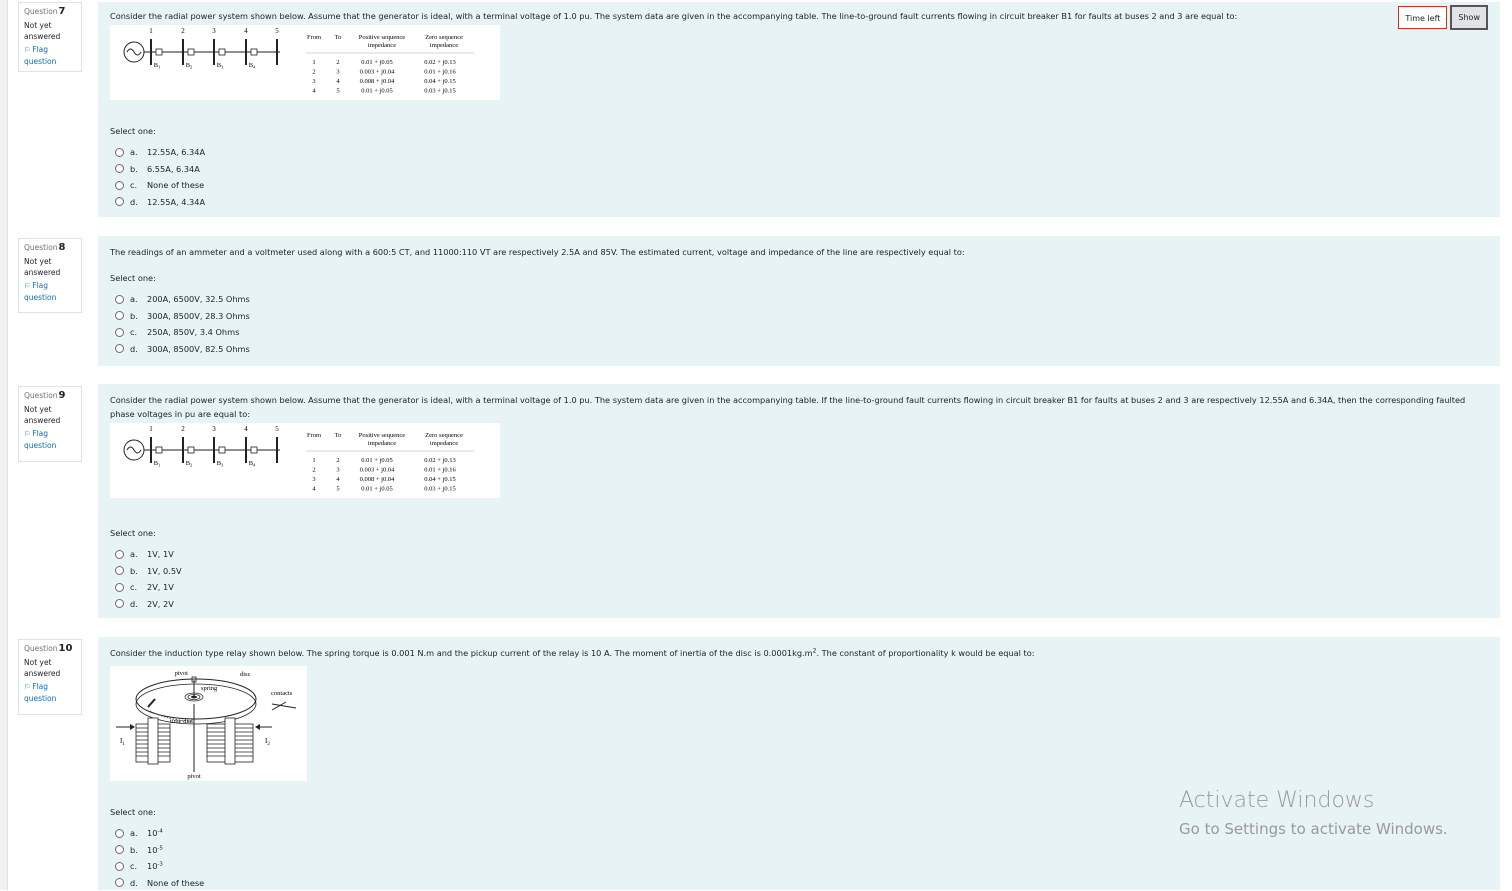 This screenshot has width=1512, height=891. I want to click on question-state: Not yet answered, so click(46, 31).